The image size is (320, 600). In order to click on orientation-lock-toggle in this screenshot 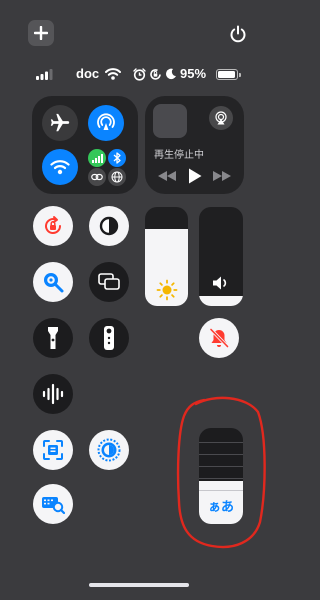, I will do `click(53, 226)`.